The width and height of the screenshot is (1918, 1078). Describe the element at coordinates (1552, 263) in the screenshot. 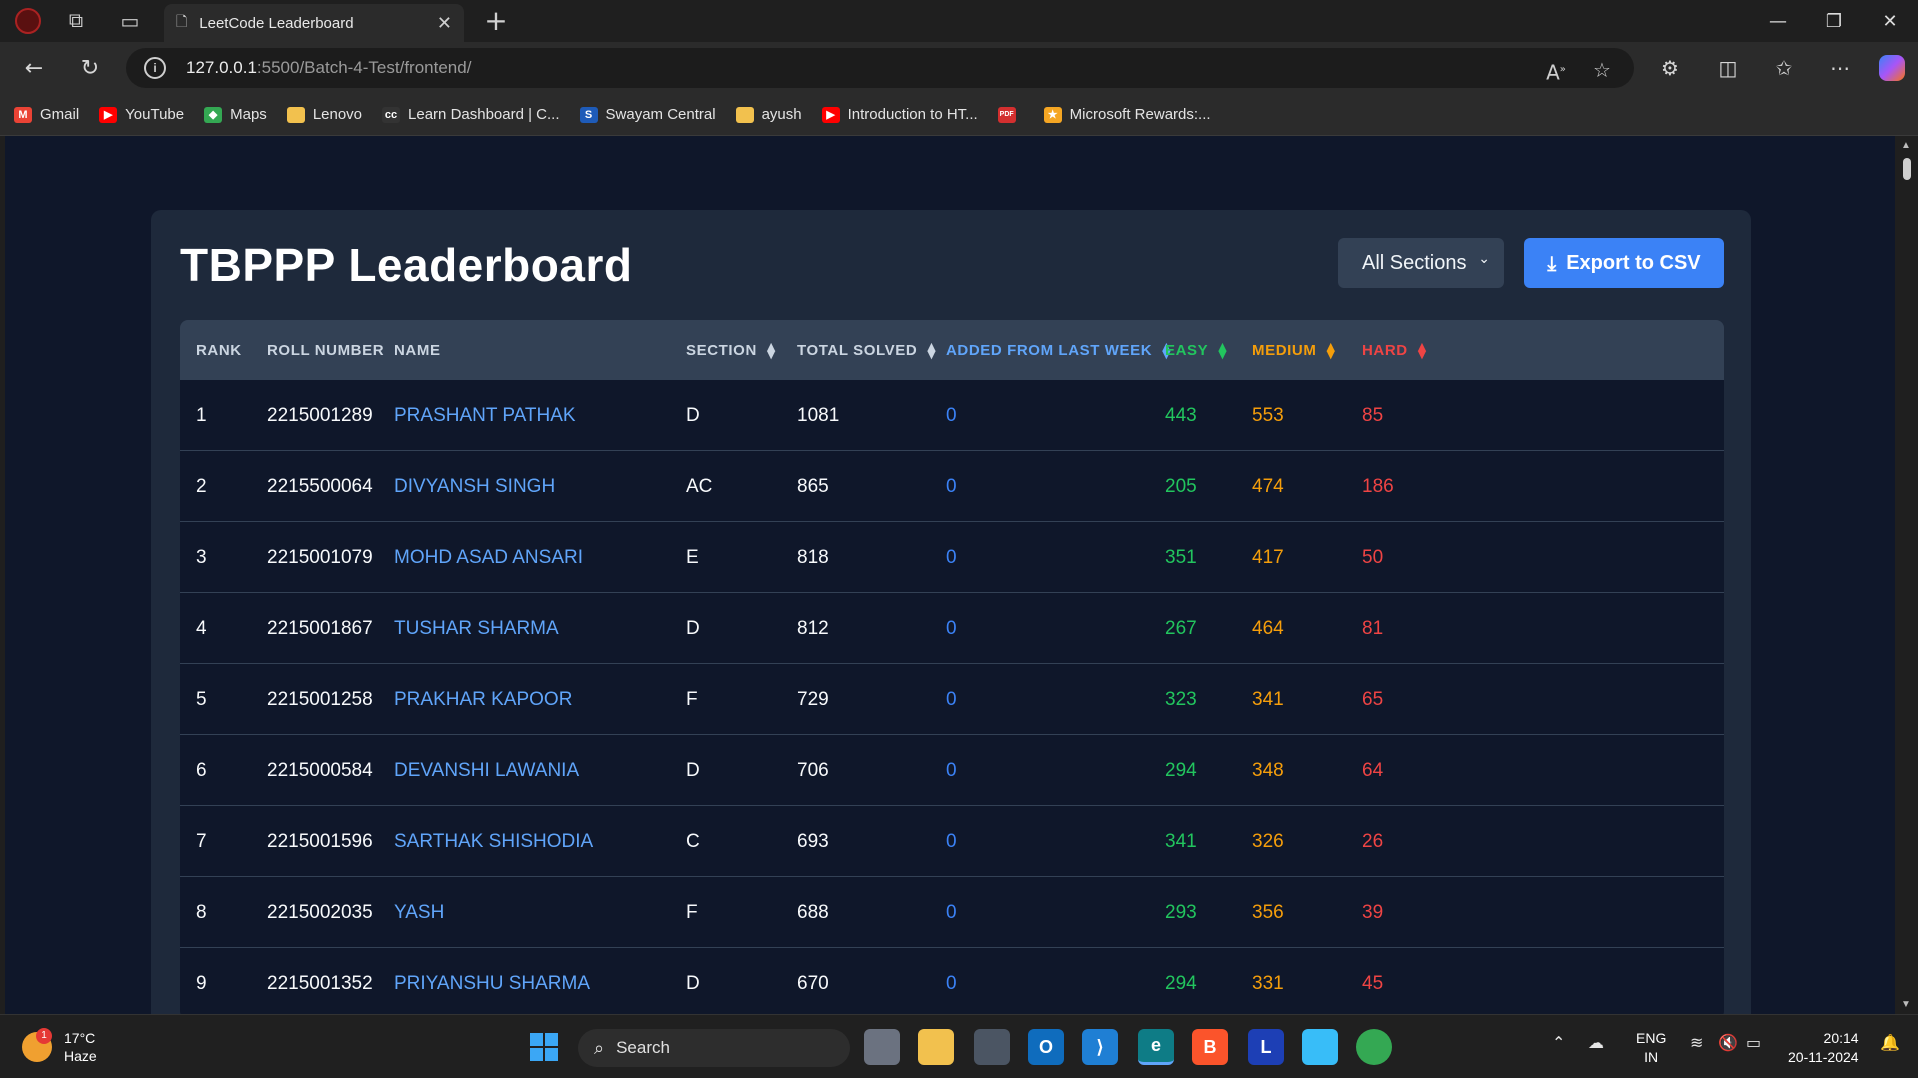

I see `download-icon: ⤓` at that location.